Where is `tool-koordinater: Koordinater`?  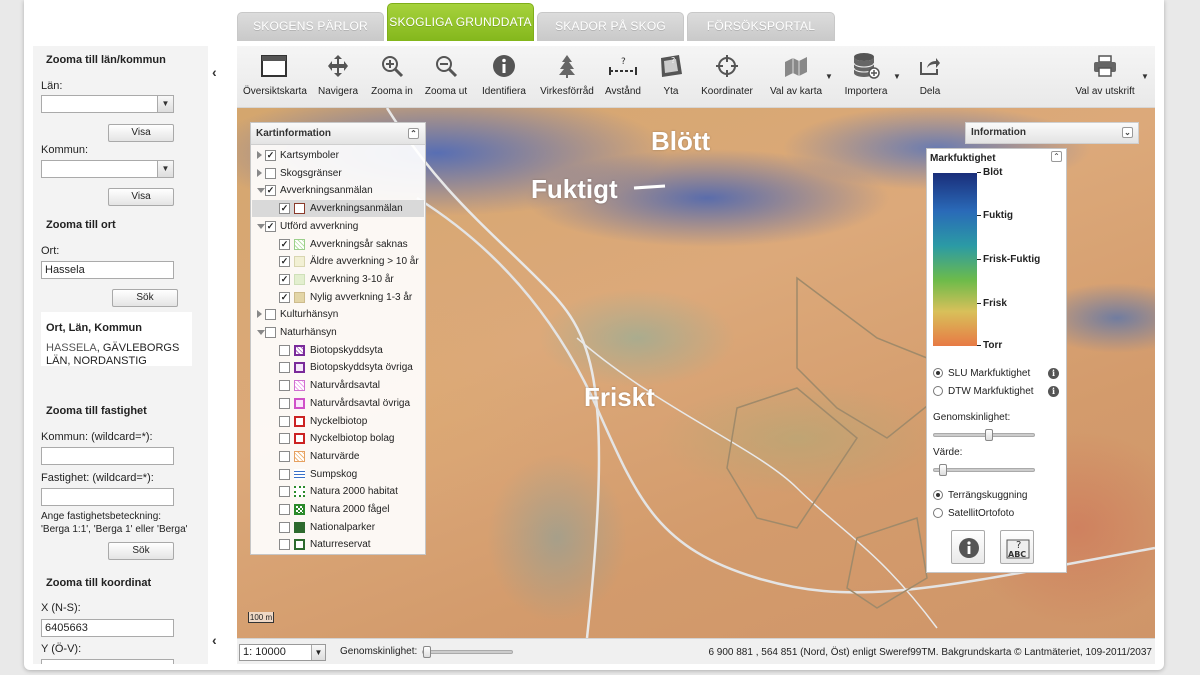
tool-koordinater: Koordinater is located at coordinates (727, 74).